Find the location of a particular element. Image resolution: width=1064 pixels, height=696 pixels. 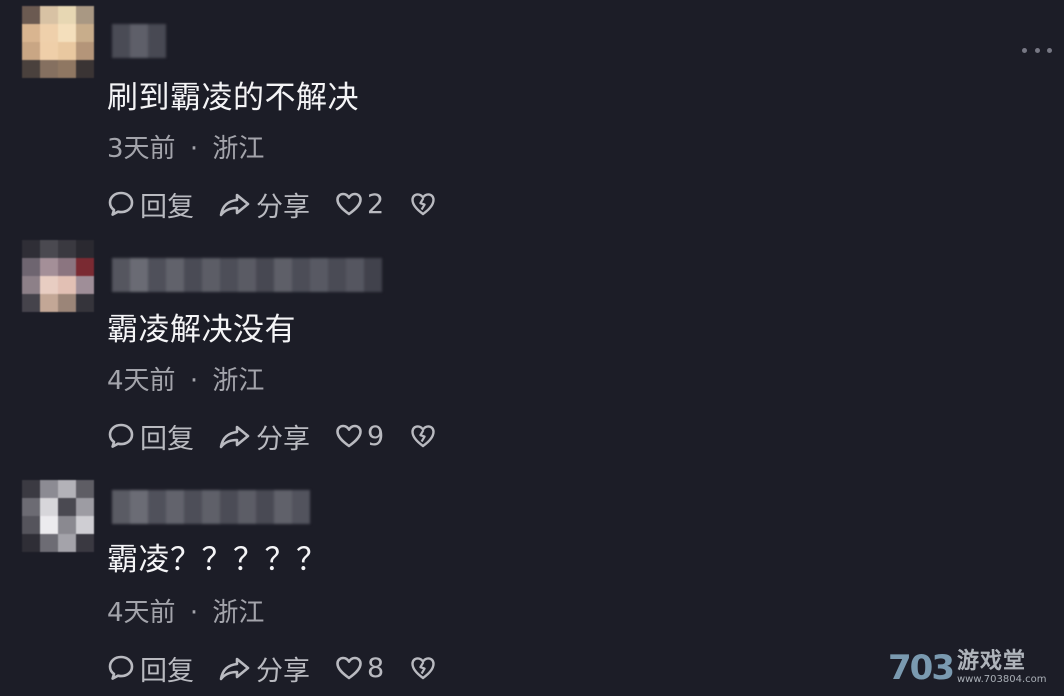

like-button: 8 is located at coordinates (371, 668).